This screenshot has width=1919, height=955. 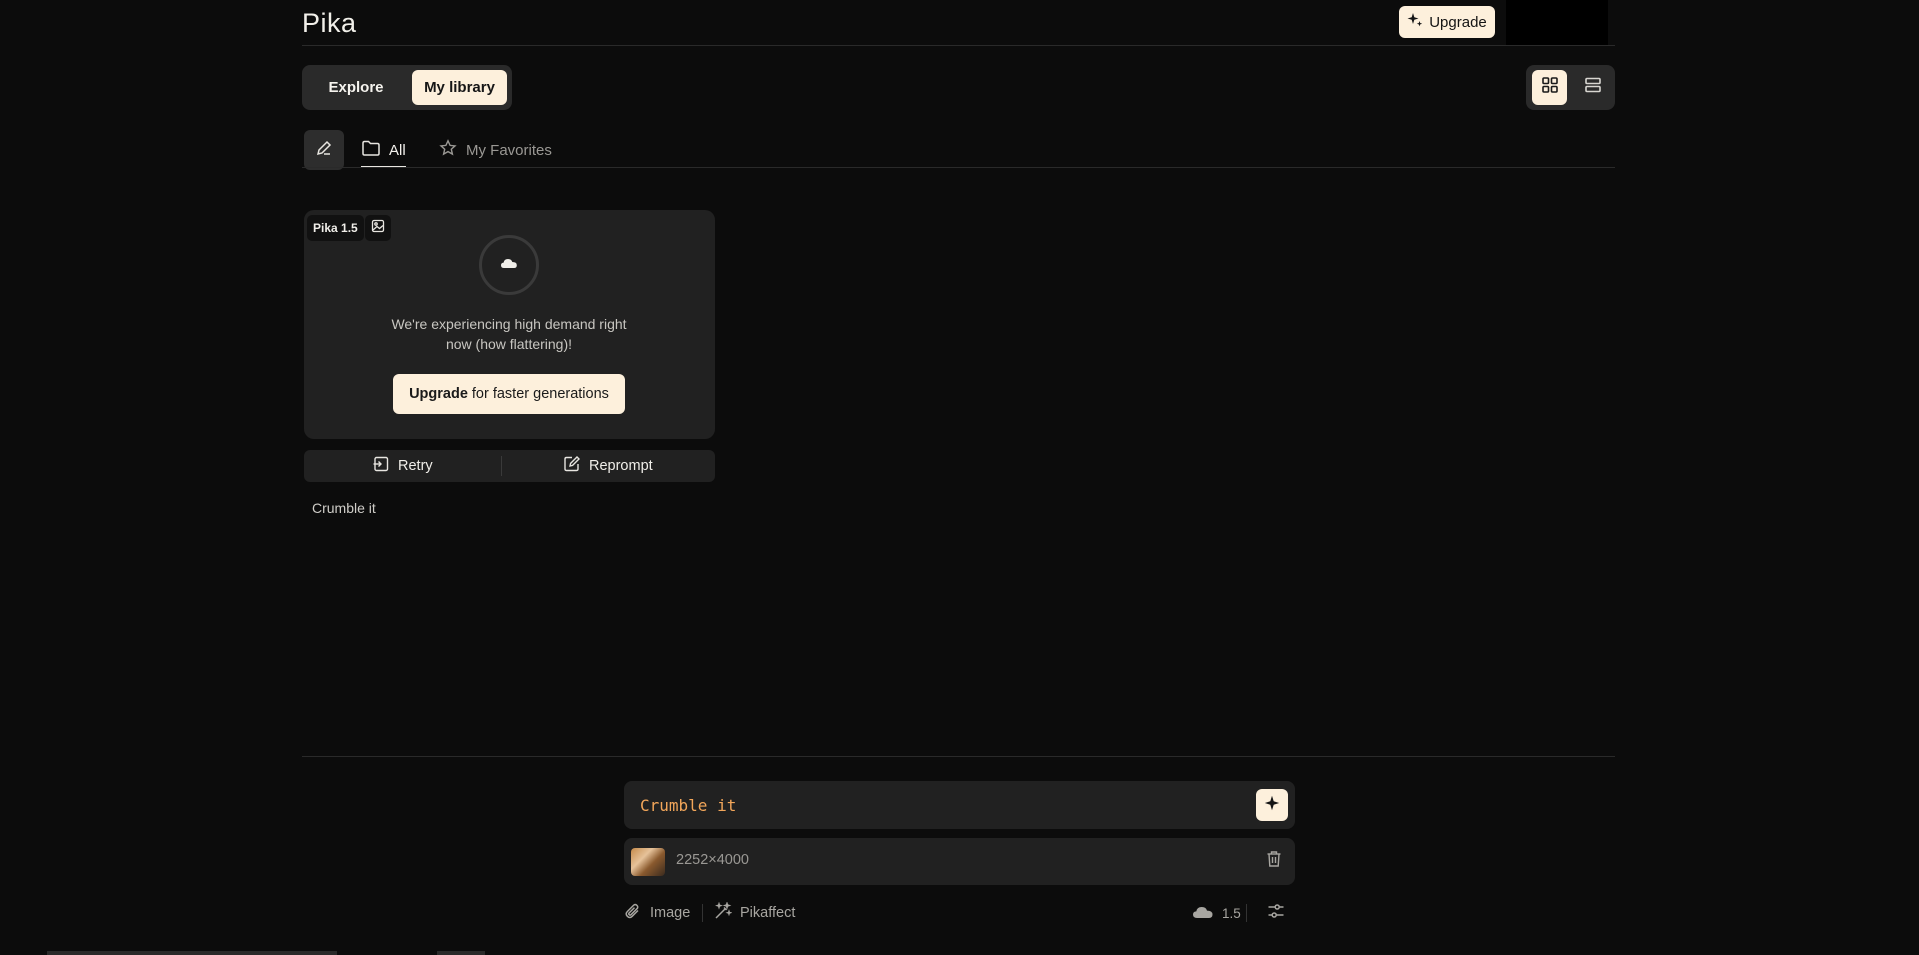 I want to click on tab-my-favorites: My Favorites, so click(x=495, y=150).